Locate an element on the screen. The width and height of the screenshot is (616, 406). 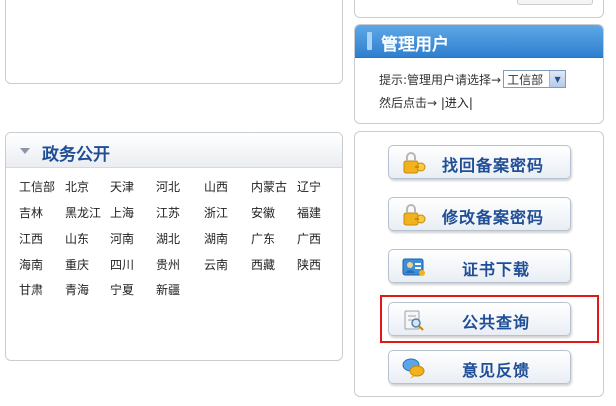
region-link: 河北 is located at coordinates (168, 186).